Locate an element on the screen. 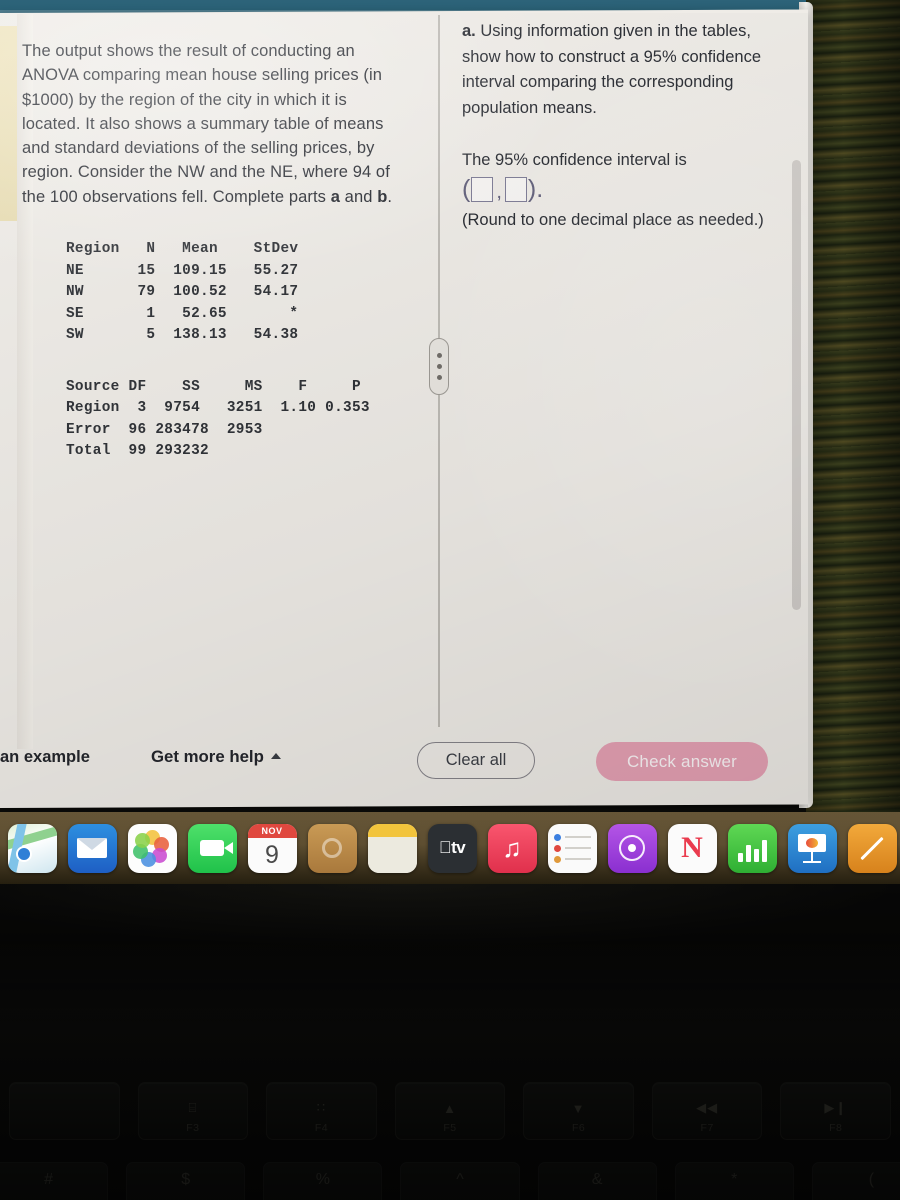 The image size is (900, 1200). music-icon: ♫ is located at coordinates (512, 848).